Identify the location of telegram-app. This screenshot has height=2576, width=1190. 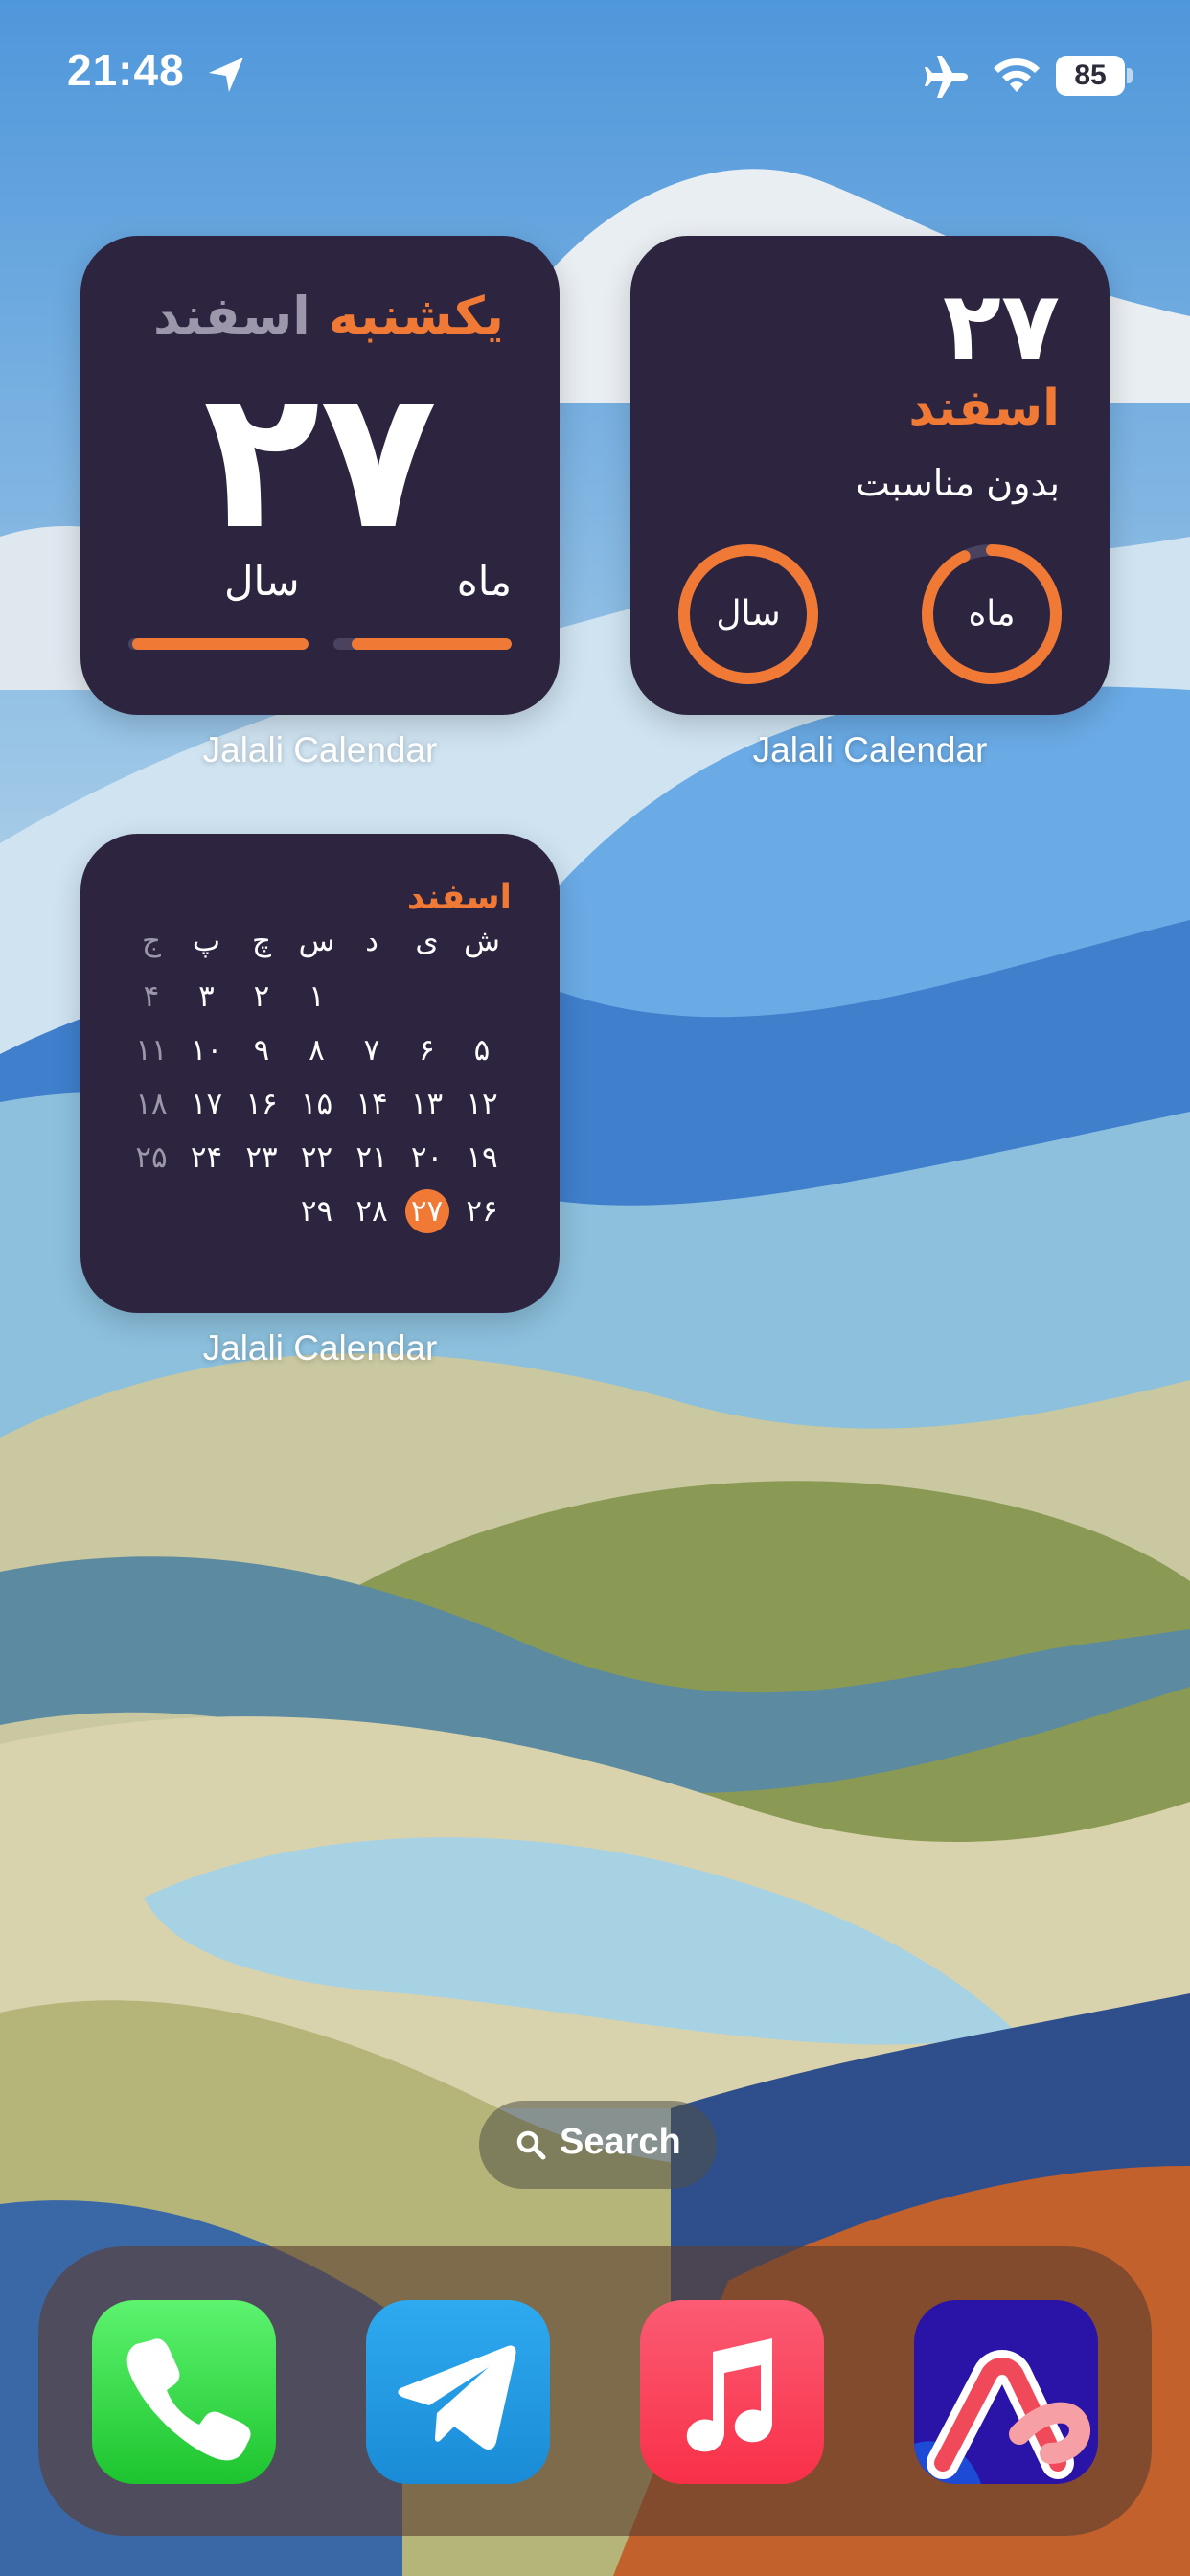
(458, 2392).